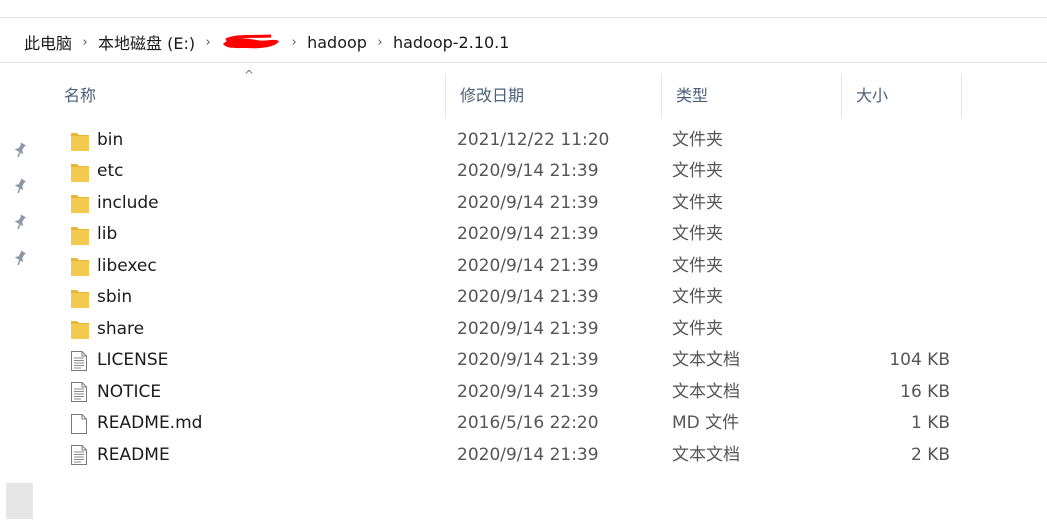 The width and height of the screenshot is (1047, 523). Describe the element at coordinates (751, 96) in the screenshot. I see `column-header-type: 类型` at that location.